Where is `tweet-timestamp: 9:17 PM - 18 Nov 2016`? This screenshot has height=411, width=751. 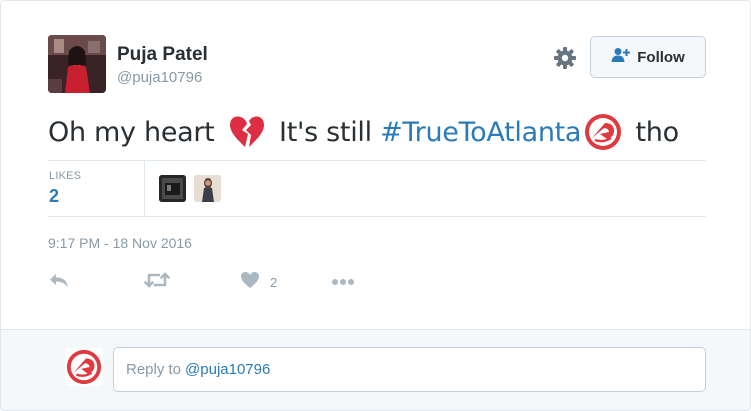
tweet-timestamp: 9:17 PM - 18 Nov 2016 is located at coordinates (120, 243).